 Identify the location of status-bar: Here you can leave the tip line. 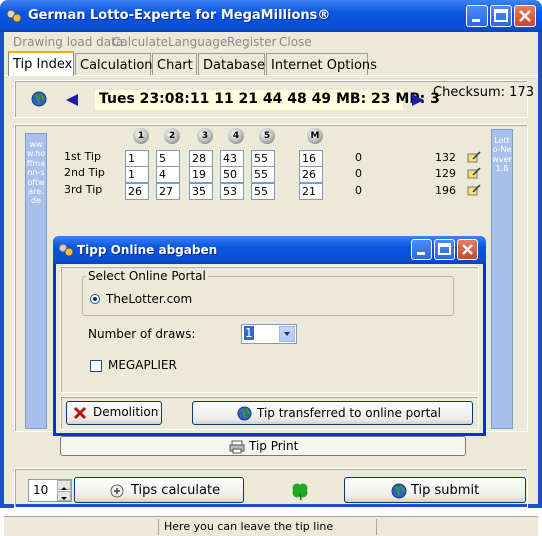
(271, 526).